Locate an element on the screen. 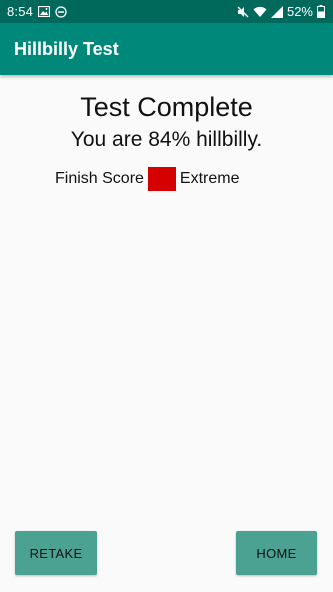 The image size is (333, 592). image-icon is located at coordinates (44, 11).